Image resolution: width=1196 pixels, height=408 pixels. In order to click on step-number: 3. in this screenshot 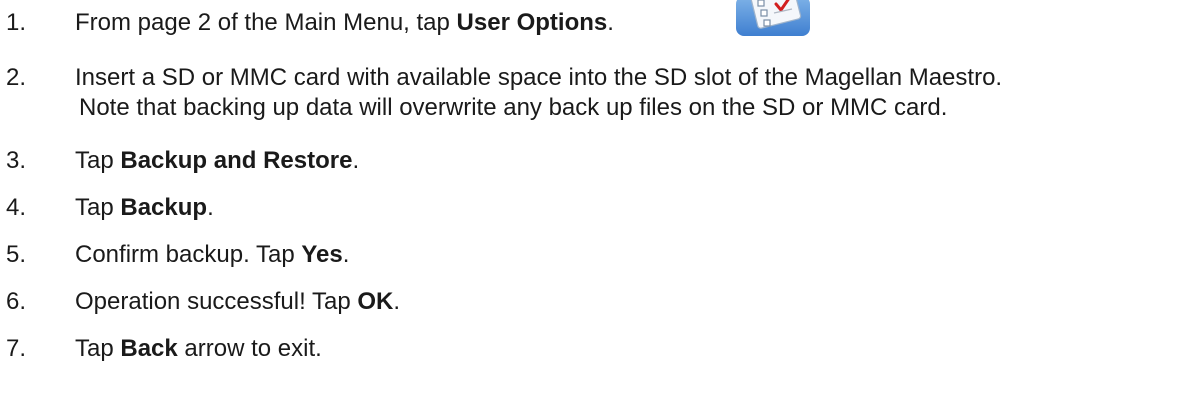, I will do `click(16, 160)`.